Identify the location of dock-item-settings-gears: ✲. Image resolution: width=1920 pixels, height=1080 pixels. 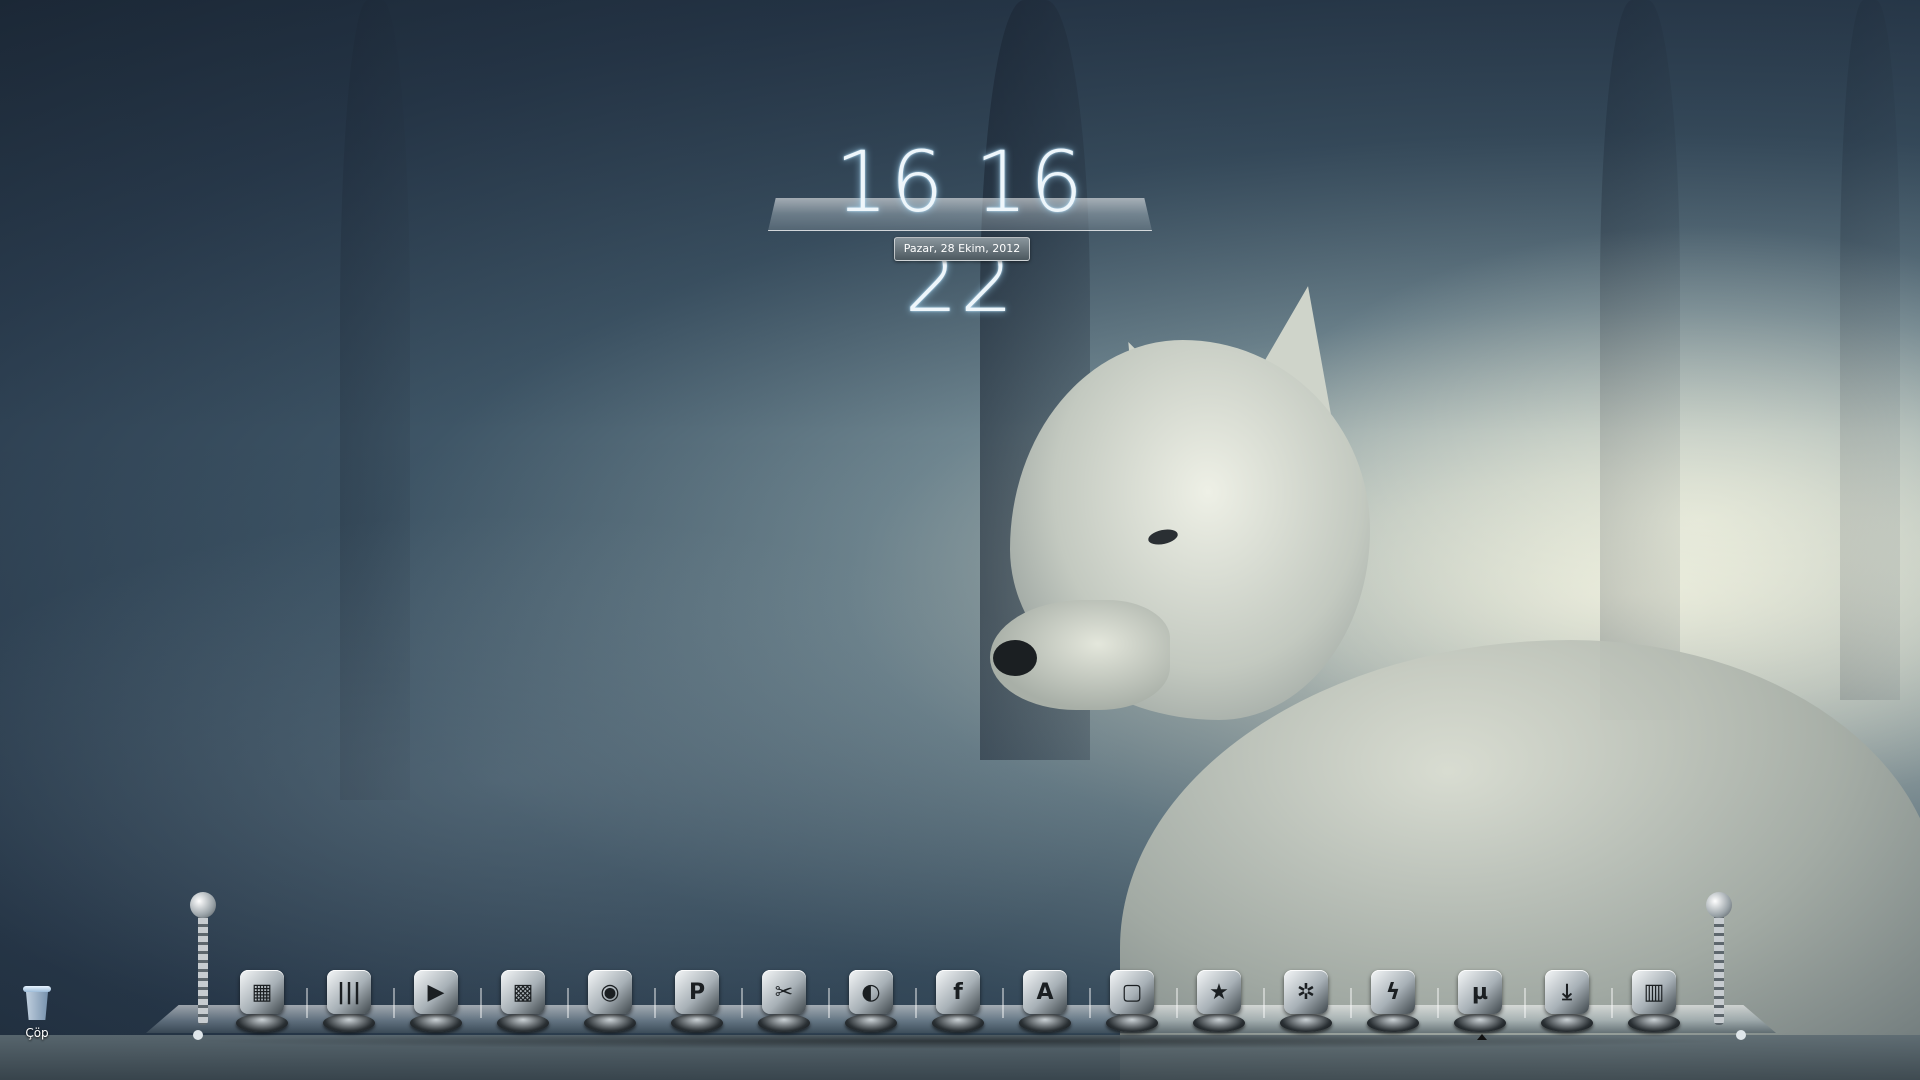
(1306, 1002).